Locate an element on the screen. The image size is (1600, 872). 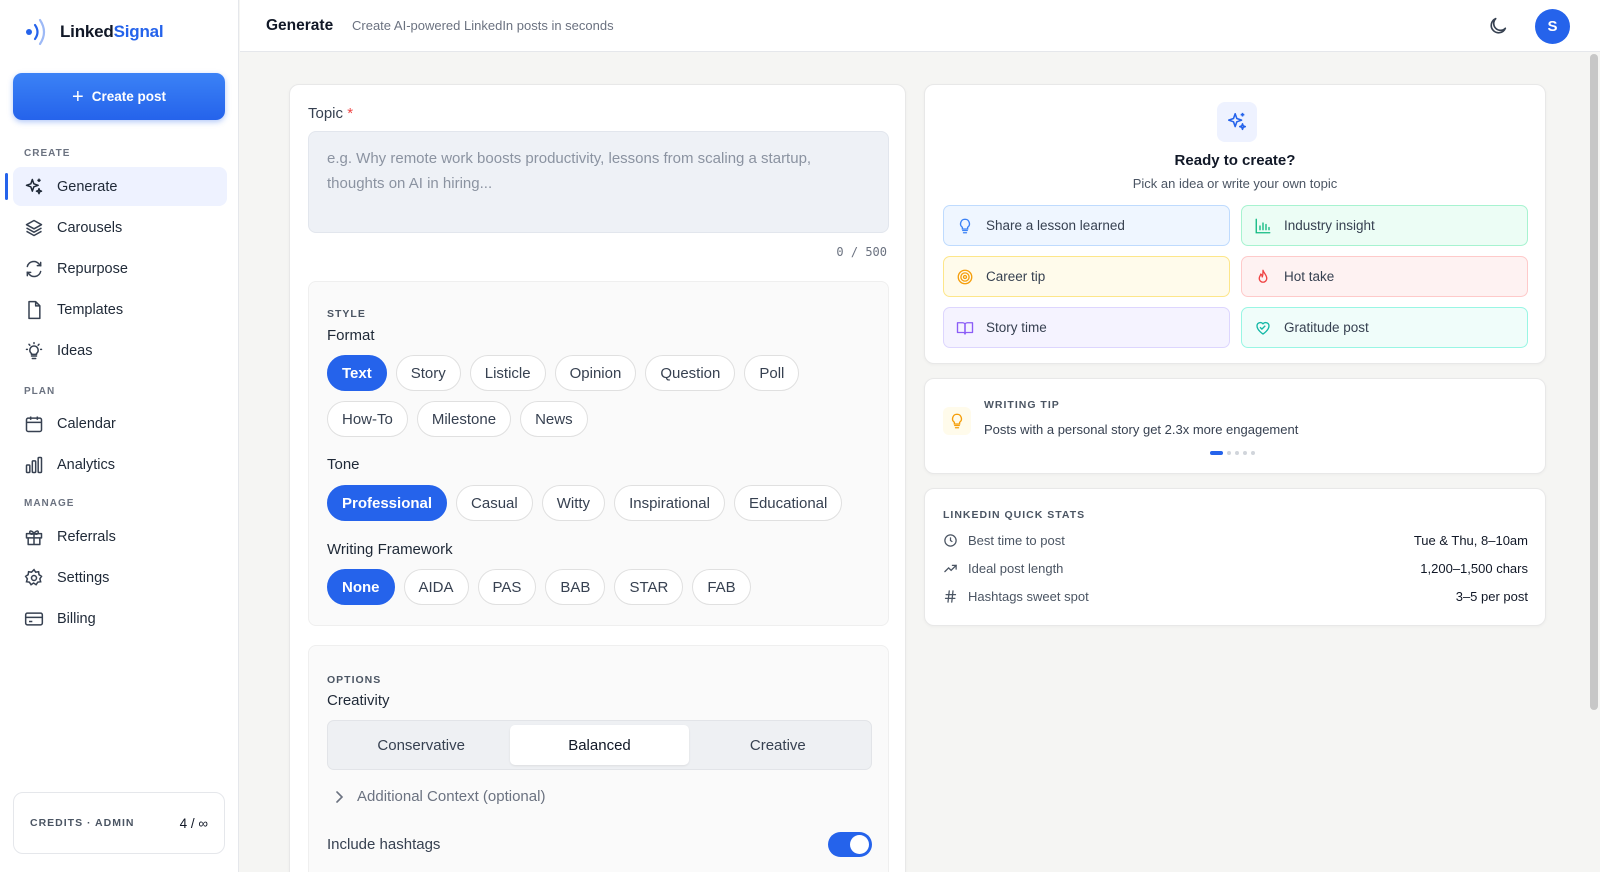
file-icon is located at coordinates (34, 309).